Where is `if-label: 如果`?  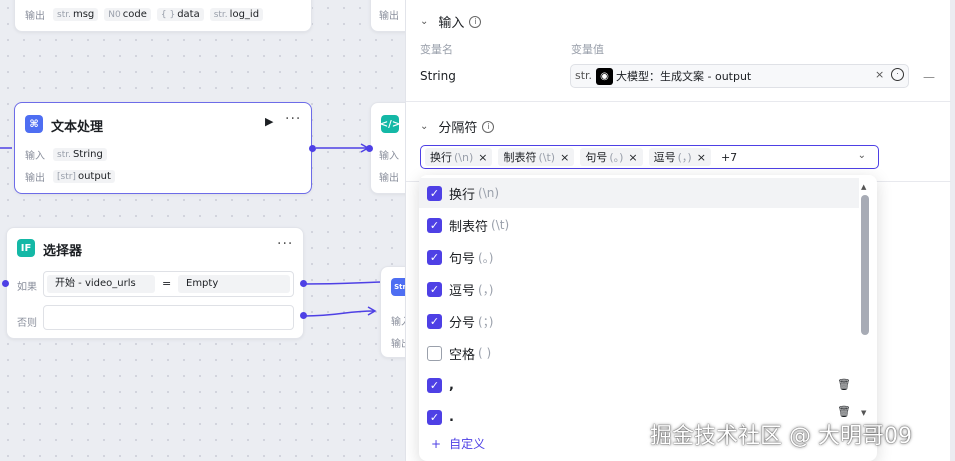 if-label: 如果 is located at coordinates (27, 287).